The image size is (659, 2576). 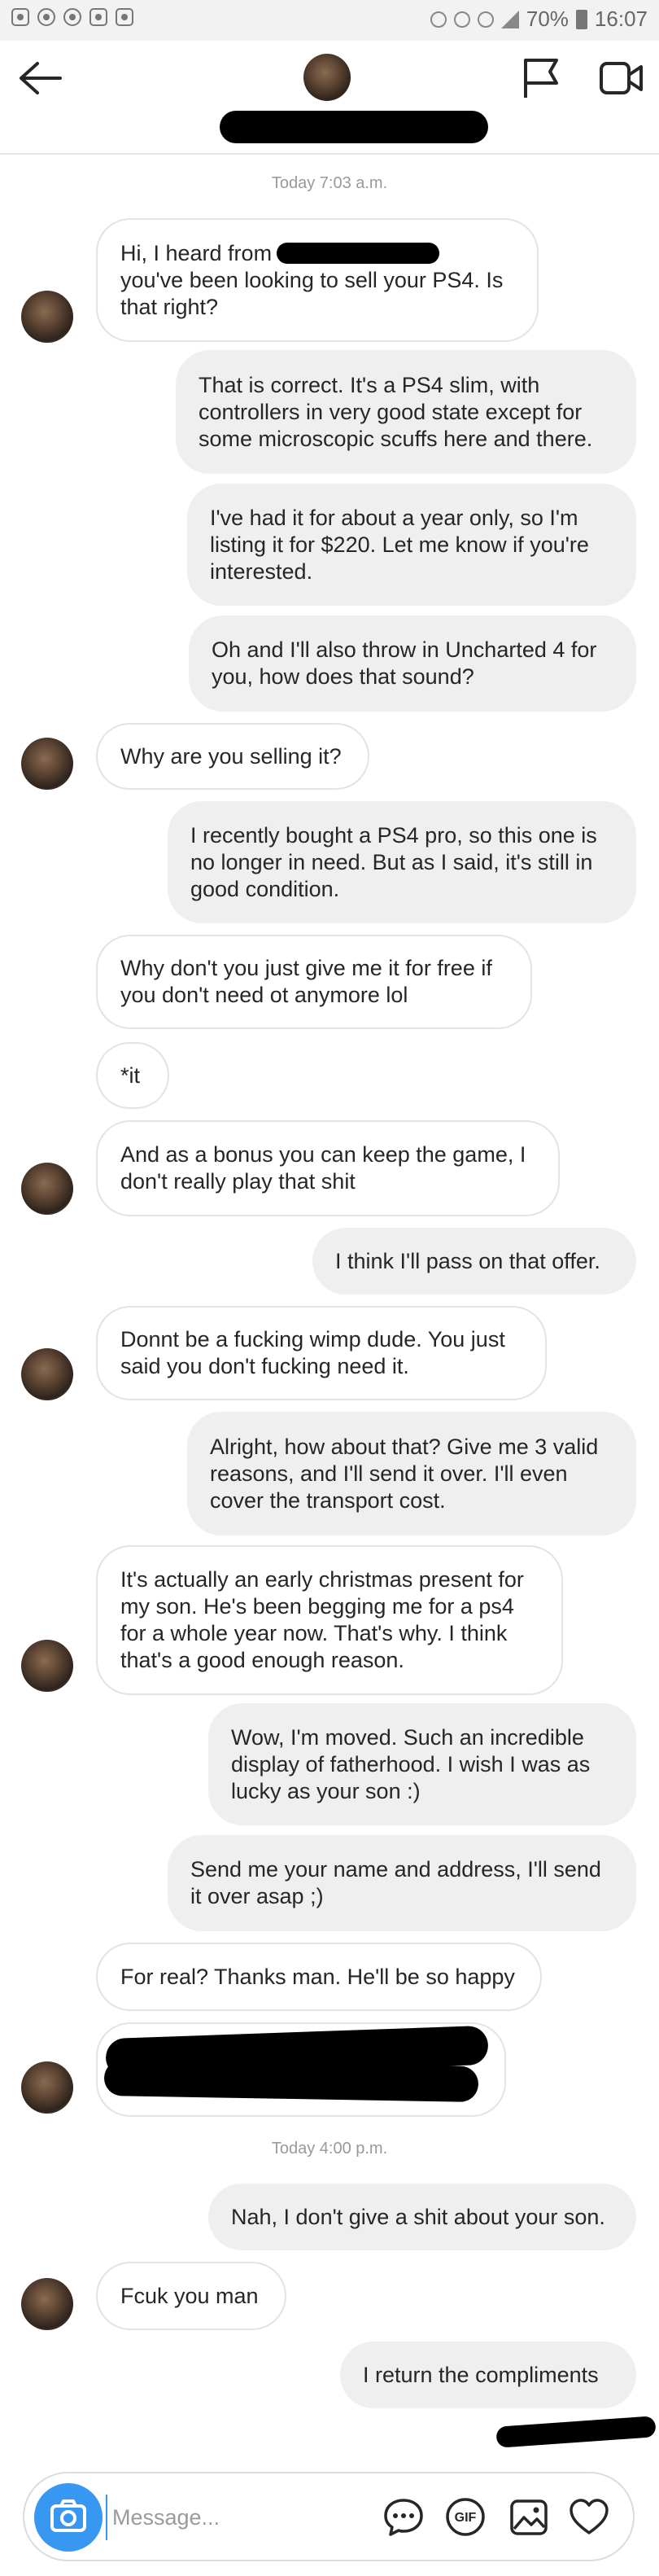 I want to click on message-input, so click(x=244, y=2517).